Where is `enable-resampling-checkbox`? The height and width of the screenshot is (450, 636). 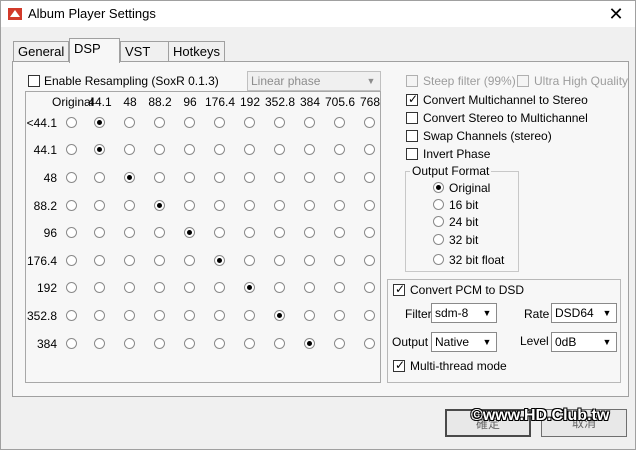 enable-resampling-checkbox is located at coordinates (34, 81).